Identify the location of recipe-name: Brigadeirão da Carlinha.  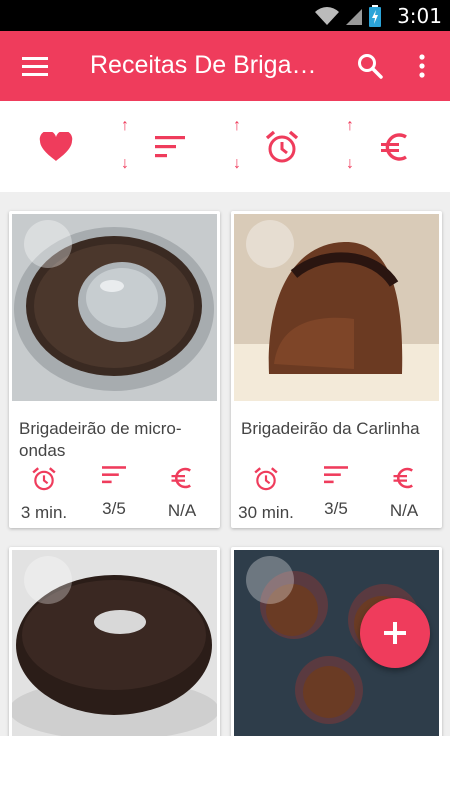
(330, 428).